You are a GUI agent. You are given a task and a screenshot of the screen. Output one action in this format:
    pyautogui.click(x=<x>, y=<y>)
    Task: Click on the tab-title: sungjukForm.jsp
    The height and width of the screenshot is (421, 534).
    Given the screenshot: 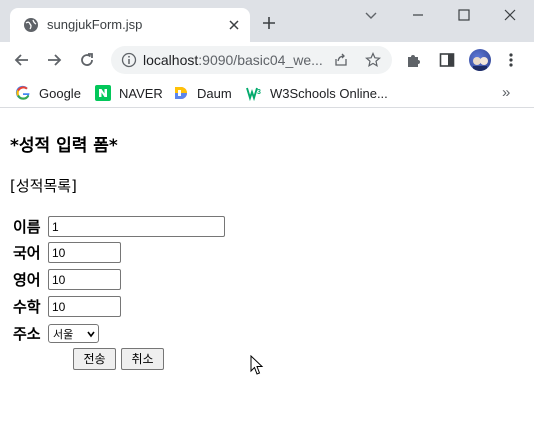 What is the action you would take?
    pyautogui.click(x=95, y=24)
    